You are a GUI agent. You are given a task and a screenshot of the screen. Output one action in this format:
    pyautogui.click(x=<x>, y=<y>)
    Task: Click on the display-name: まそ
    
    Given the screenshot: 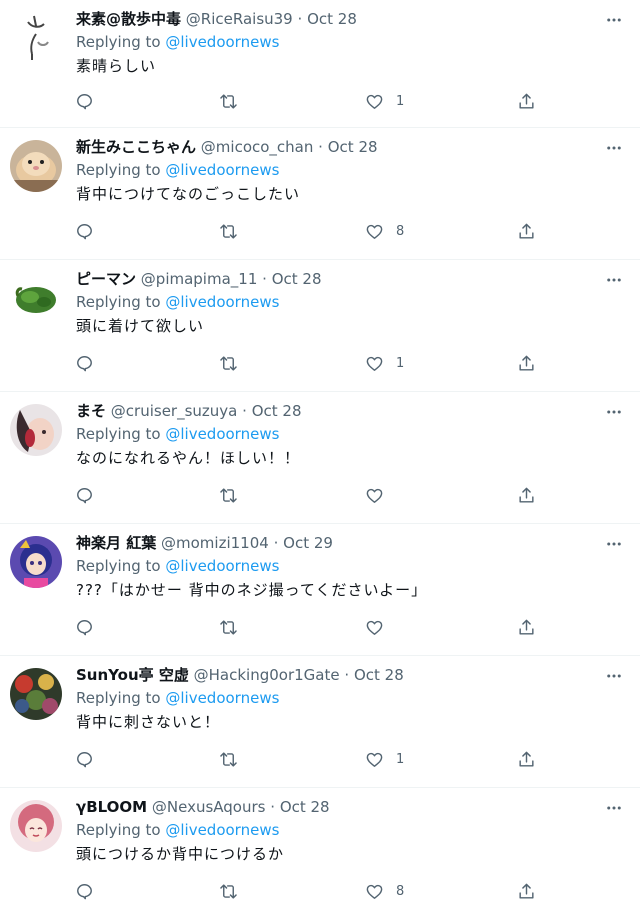 What is the action you would take?
    pyautogui.click(x=91, y=411)
    